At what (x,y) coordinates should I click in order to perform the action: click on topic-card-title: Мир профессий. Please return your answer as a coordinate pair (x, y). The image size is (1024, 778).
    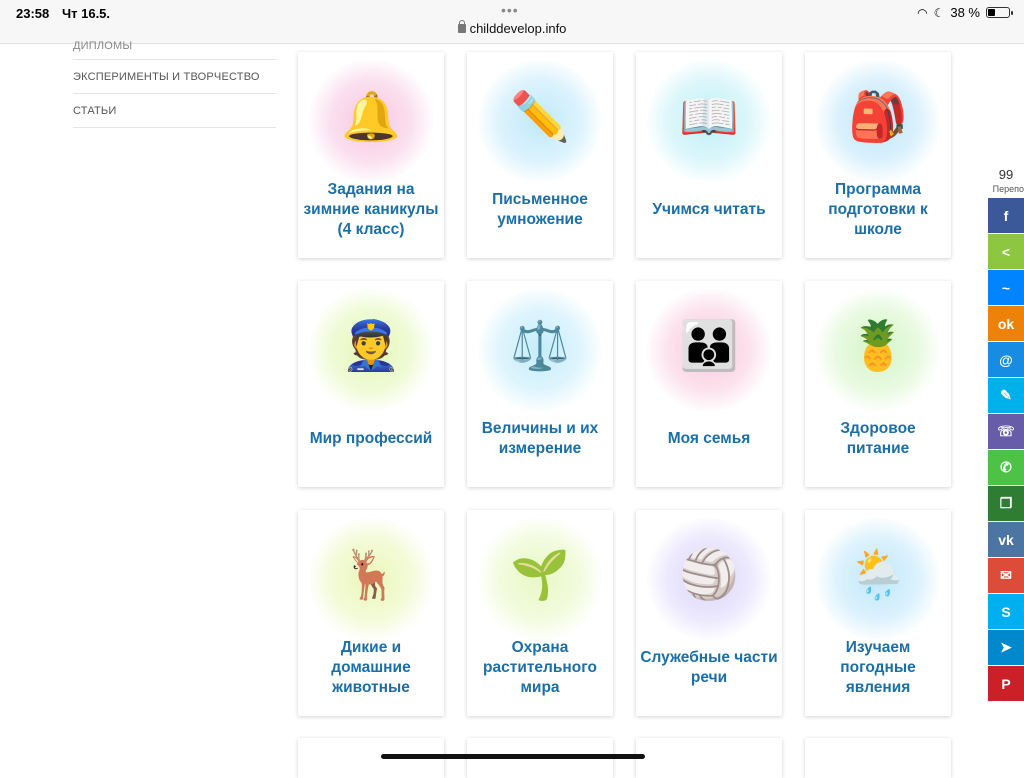
    Looking at the image, I should click on (371, 438).